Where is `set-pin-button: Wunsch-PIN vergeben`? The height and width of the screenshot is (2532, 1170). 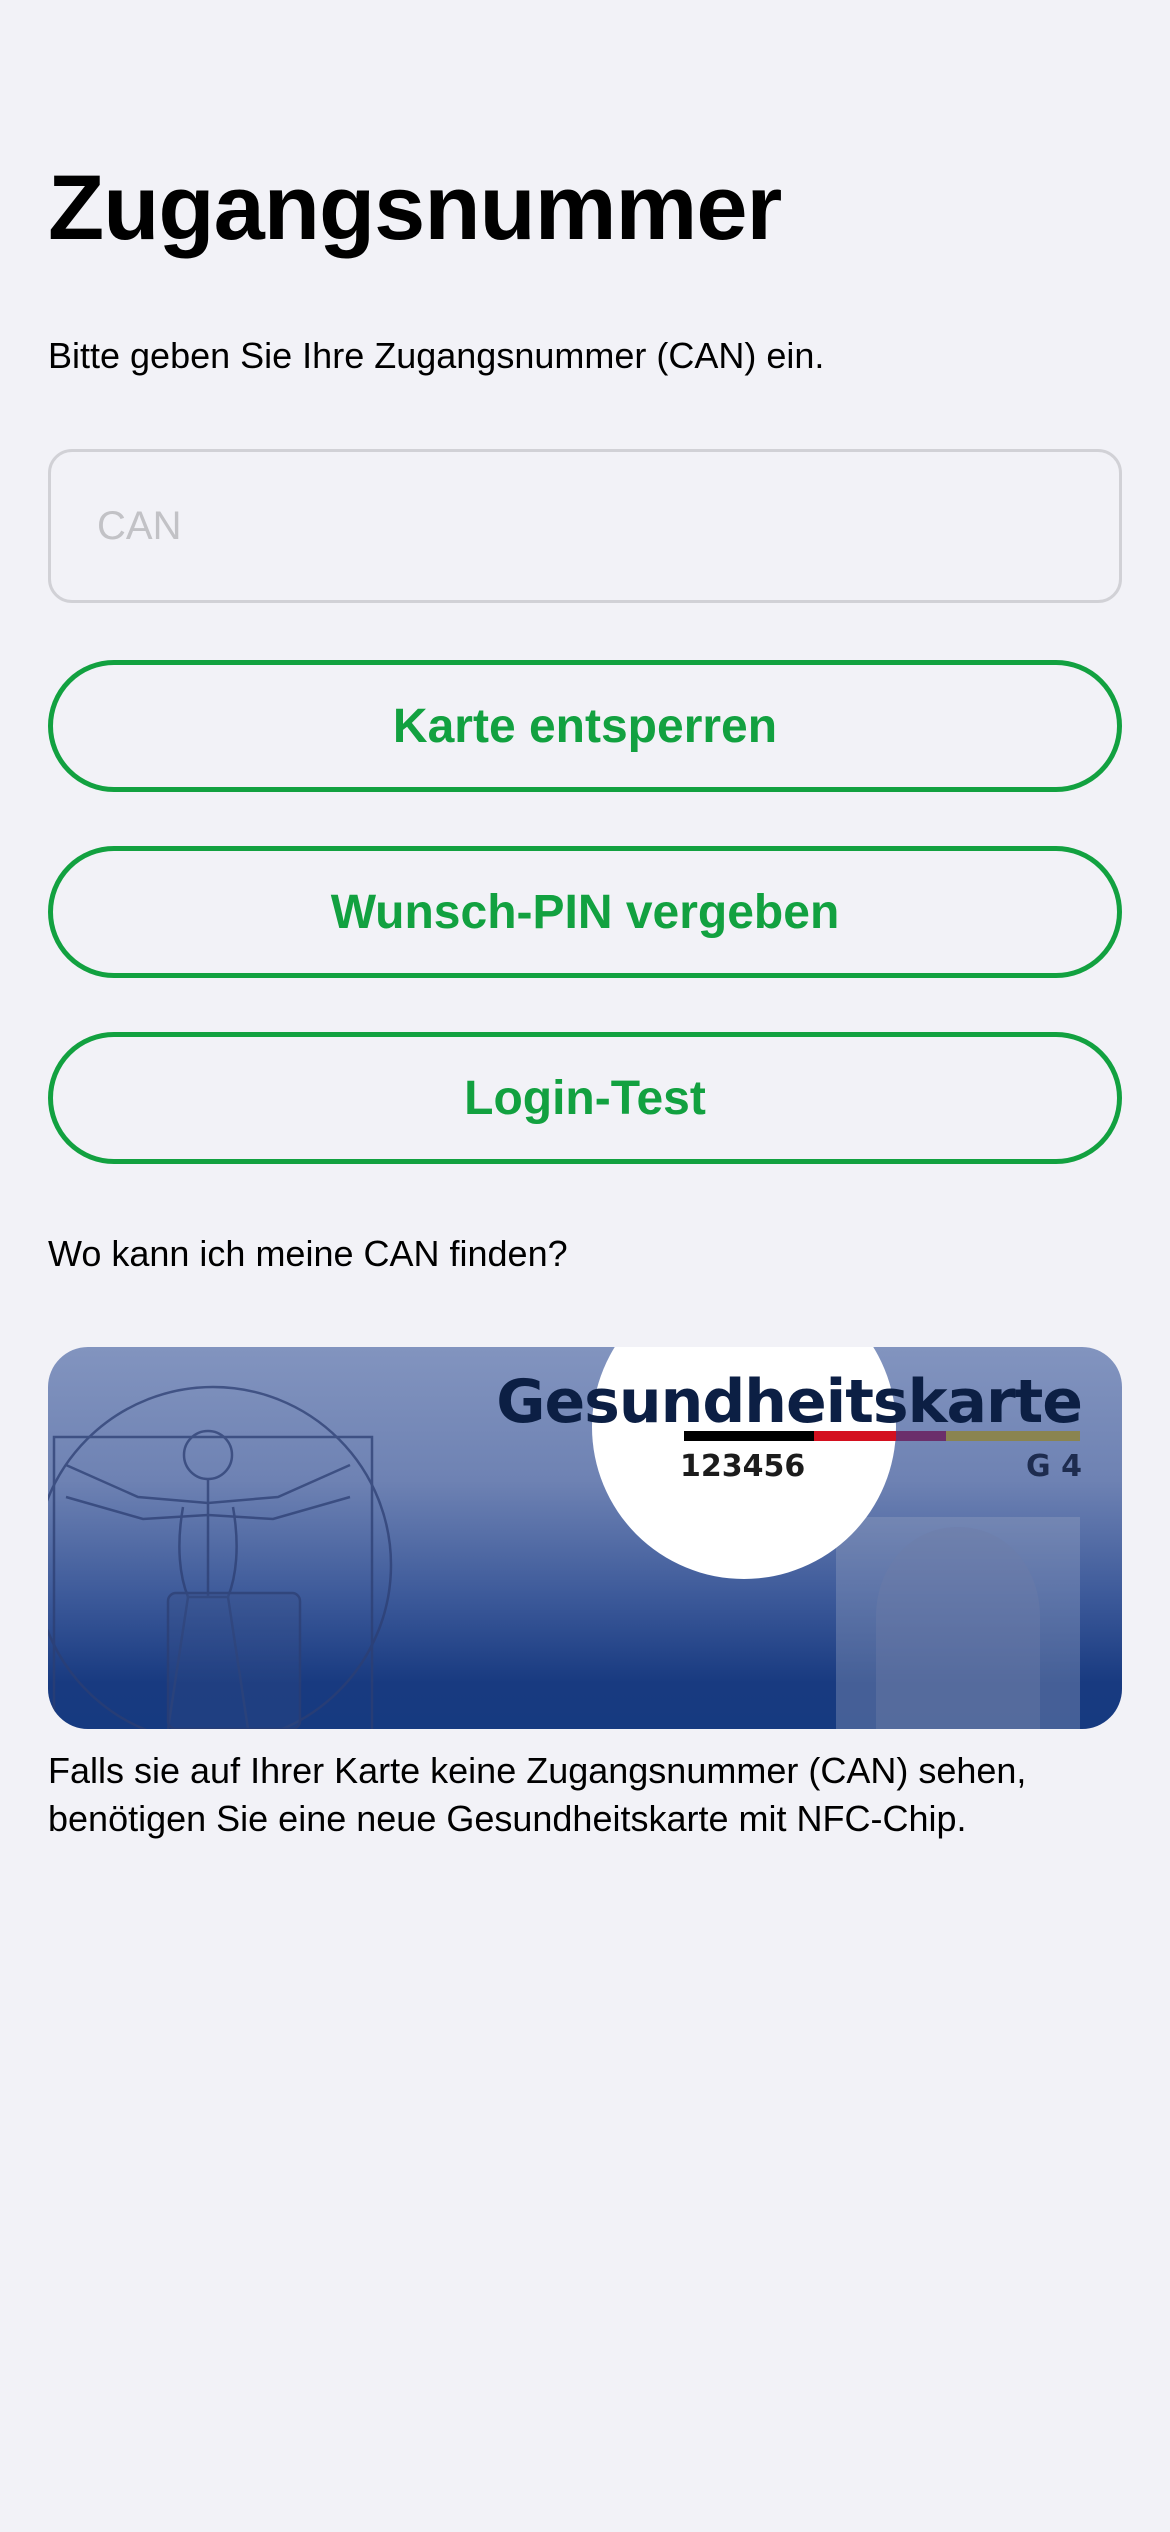 set-pin-button: Wunsch-PIN vergeben is located at coordinates (585, 912).